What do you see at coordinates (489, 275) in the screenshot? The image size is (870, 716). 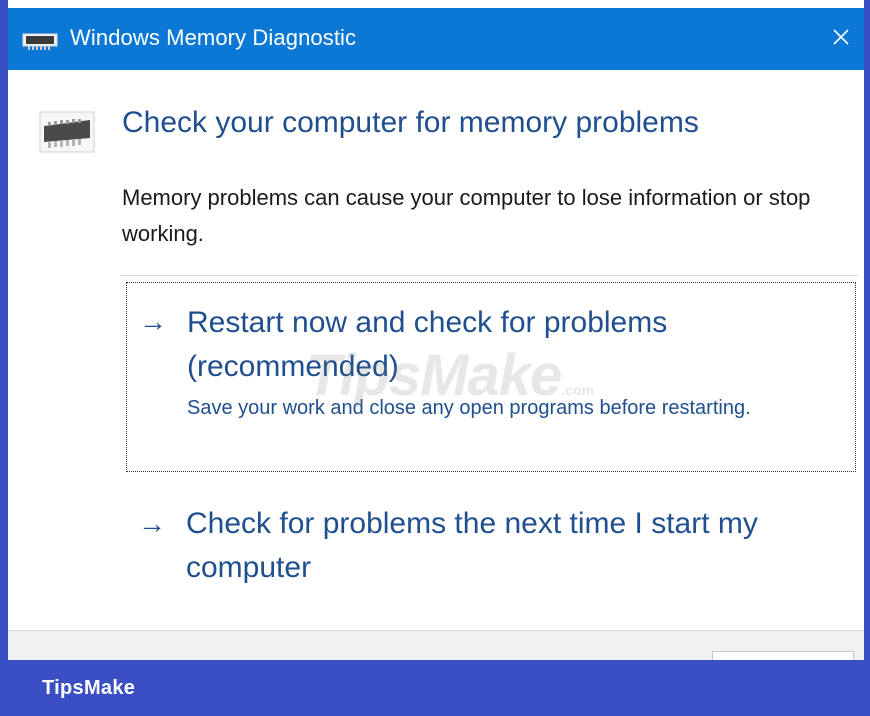 I see `divider` at bounding box center [489, 275].